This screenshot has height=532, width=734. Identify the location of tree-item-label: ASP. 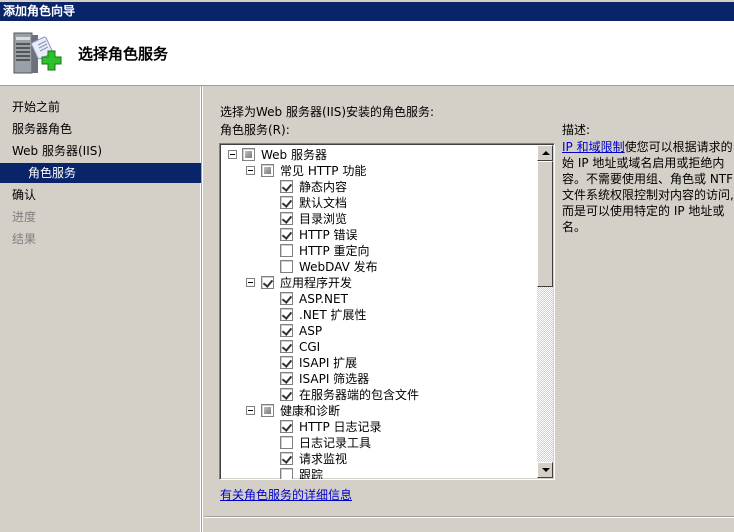
(311, 331).